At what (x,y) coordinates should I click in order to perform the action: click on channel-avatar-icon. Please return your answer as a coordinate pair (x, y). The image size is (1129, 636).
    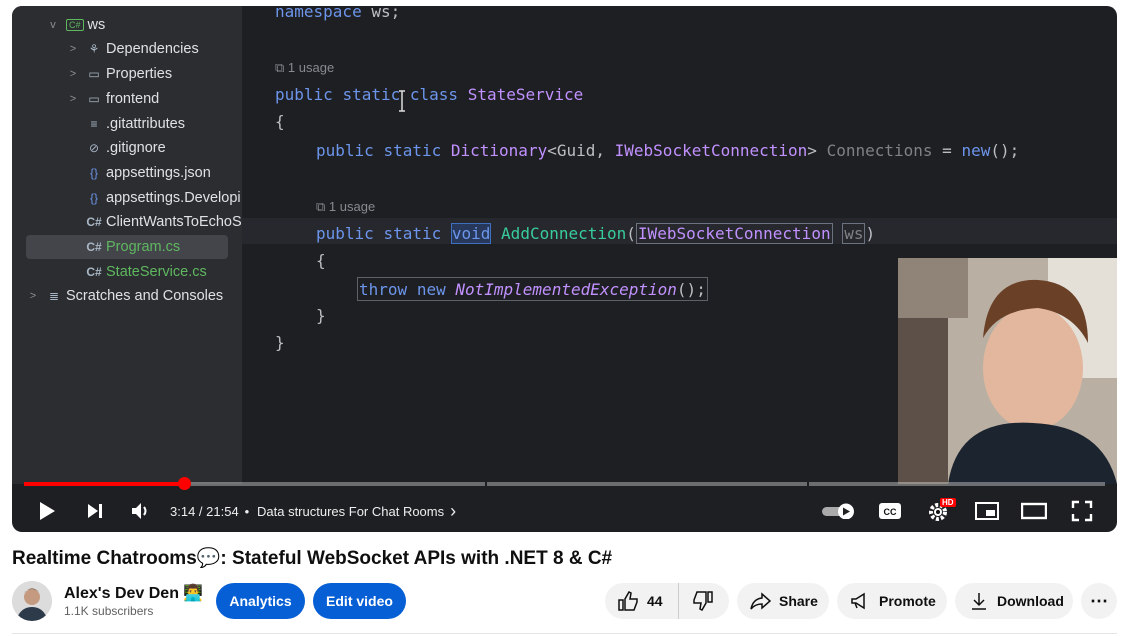
    Looking at the image, I should click on (32, 601).